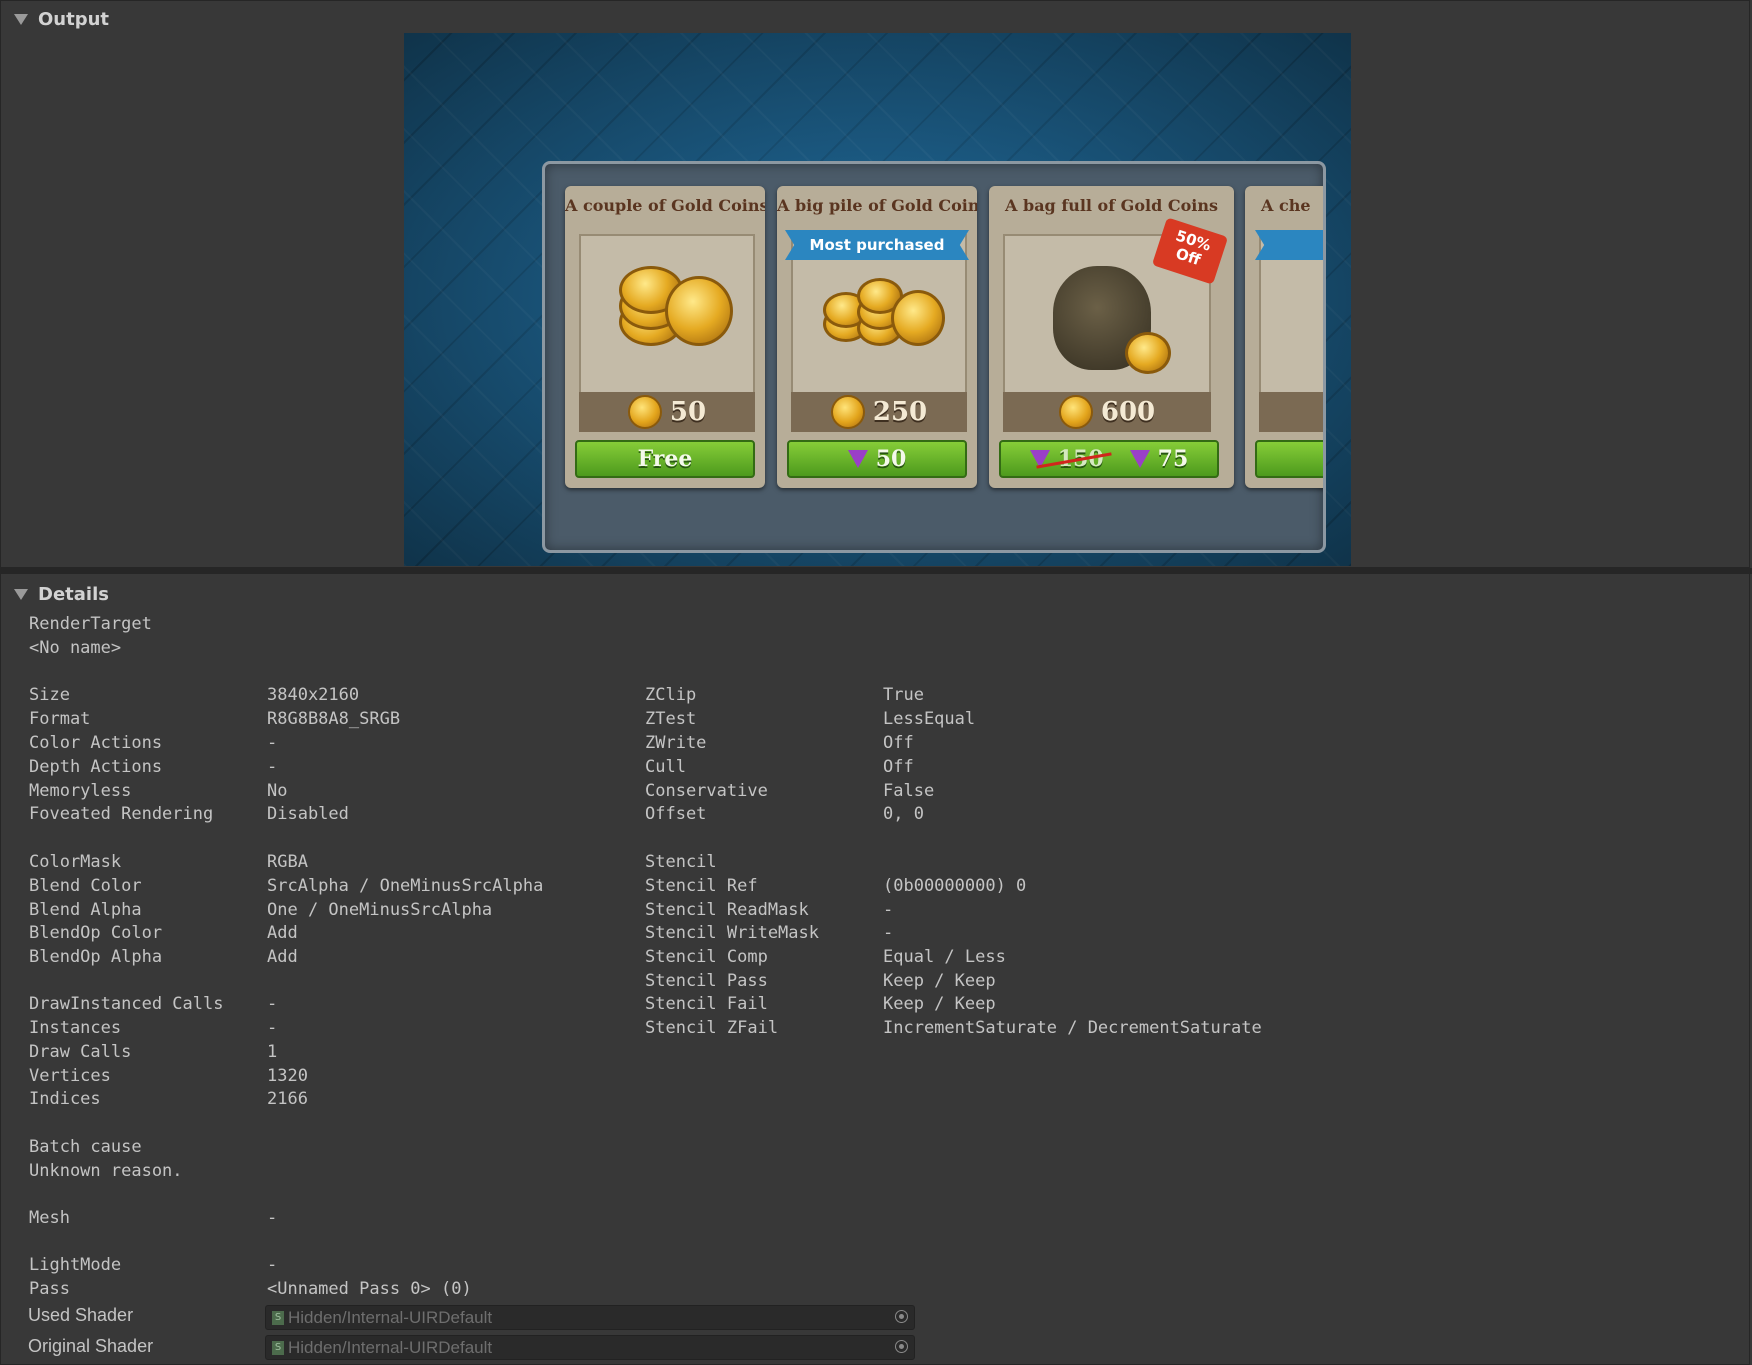 The image size is (1752, 1365). I want to click on detail-label: Stencil Fail, so click(706, 1004).